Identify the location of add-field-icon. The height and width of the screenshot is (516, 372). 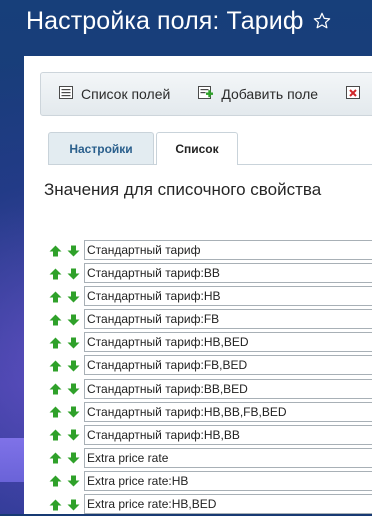
(209, 94).